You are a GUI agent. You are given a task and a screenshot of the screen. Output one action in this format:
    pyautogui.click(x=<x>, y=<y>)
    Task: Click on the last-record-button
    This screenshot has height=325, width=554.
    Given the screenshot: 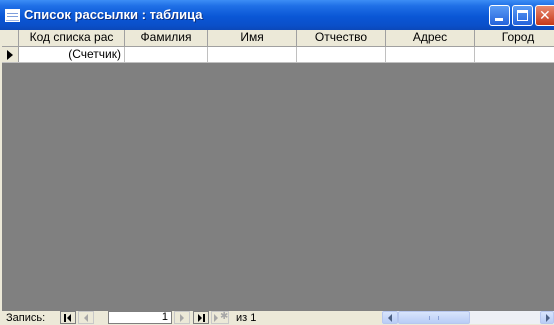 What is the action you would take?
    pyautogui.click(x=201, y=317)
    